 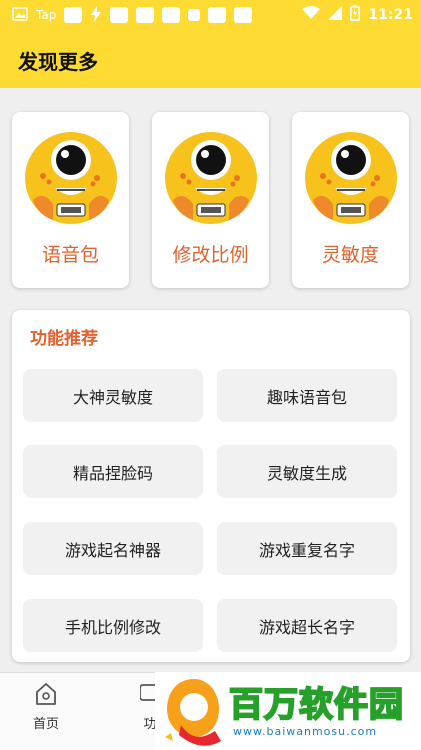 What do you see at coordinates (113, 625) in the screenshot?
I see `feature-button: 手机比例修改` at bounding box center [113, 625].